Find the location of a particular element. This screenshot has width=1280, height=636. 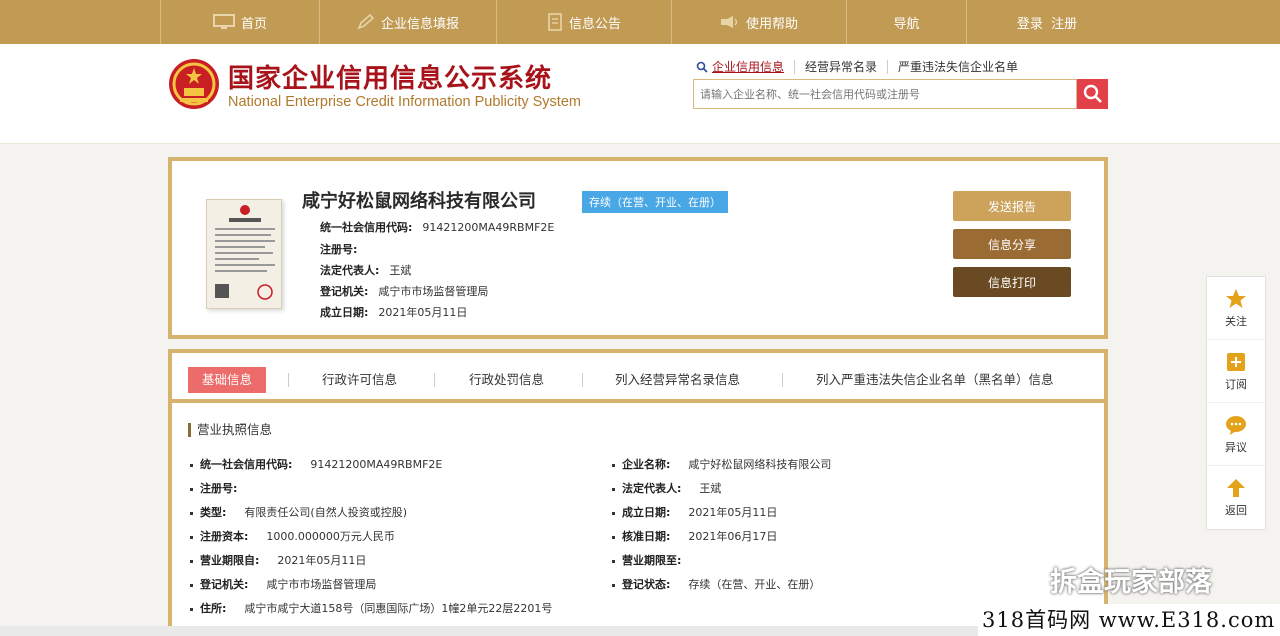

detail-row: 成立日期: 2021年05月11日 is located at coordinates (694, 512).